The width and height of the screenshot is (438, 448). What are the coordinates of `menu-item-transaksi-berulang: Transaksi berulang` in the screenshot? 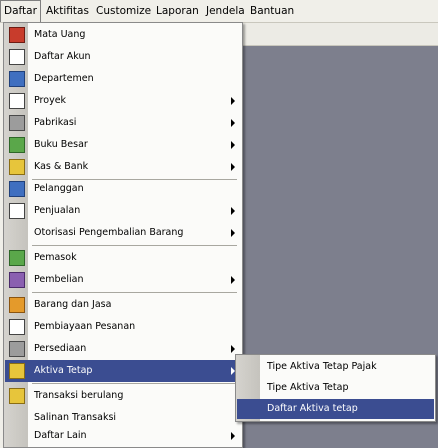 It's located at (123, 396).